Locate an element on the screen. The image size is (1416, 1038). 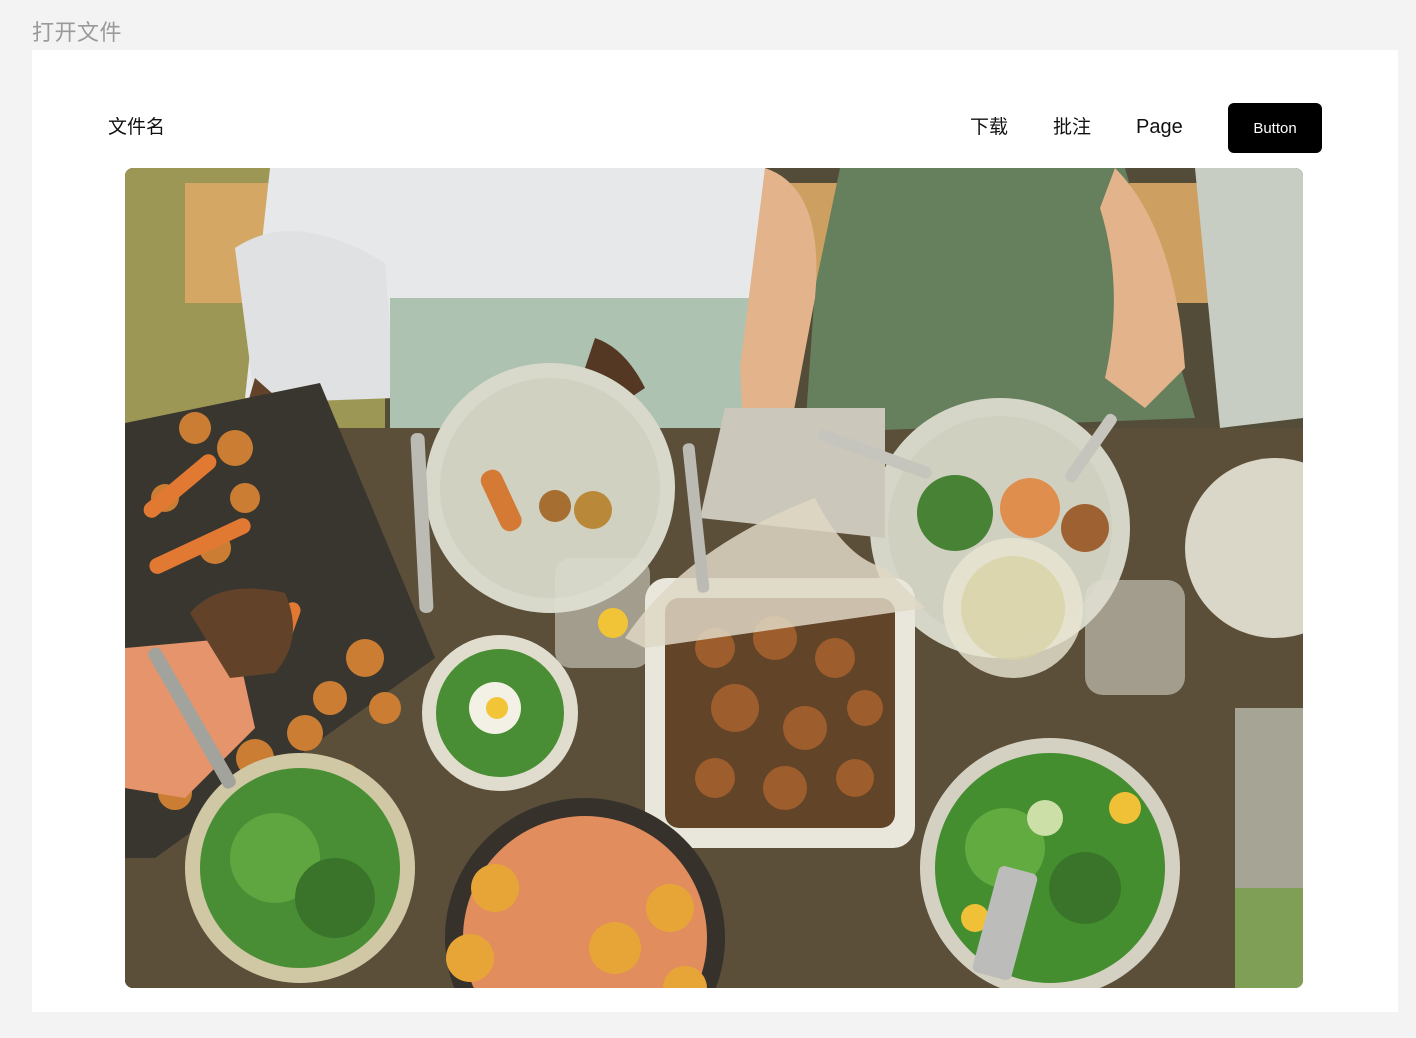
page-title: 打开文件 is located at coordinates (77, 33).